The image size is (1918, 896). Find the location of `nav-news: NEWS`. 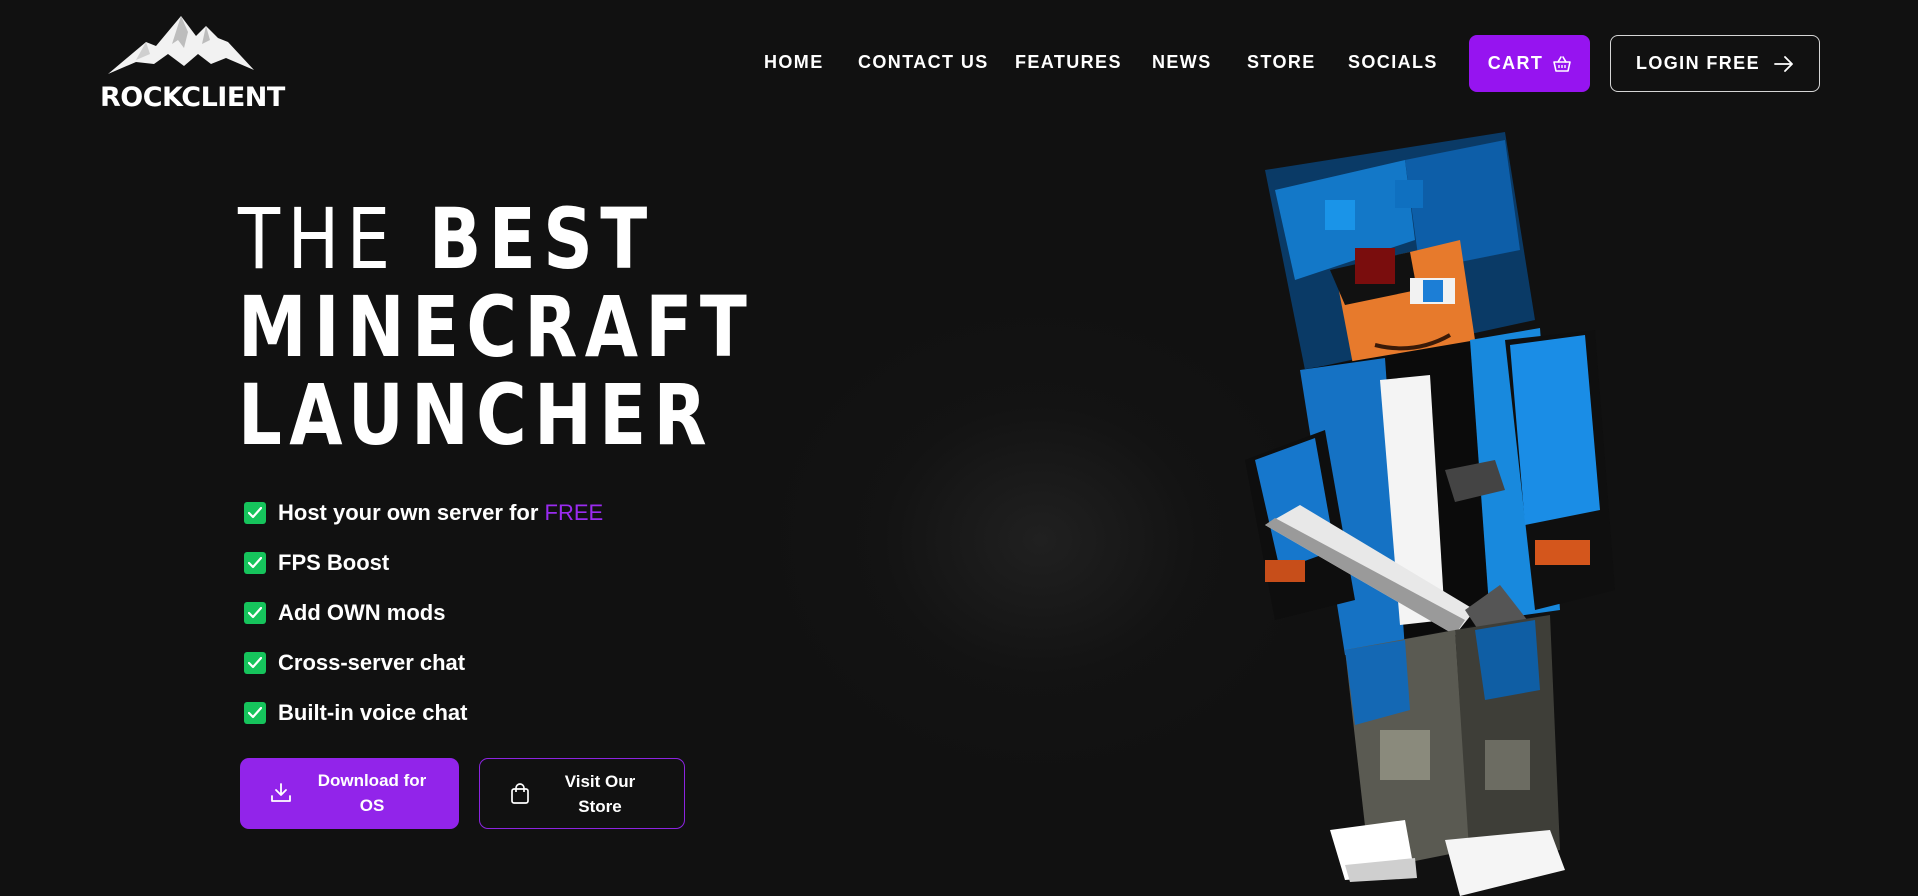

nav-news: NEWS is located at coordinates (1182, 62).